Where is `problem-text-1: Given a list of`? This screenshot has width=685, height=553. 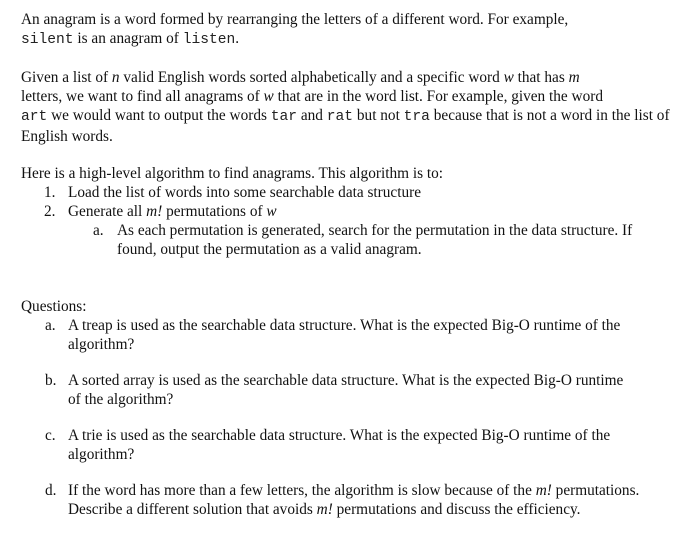 problem-text-1: Given a list of is located at coordinates (66, 77).